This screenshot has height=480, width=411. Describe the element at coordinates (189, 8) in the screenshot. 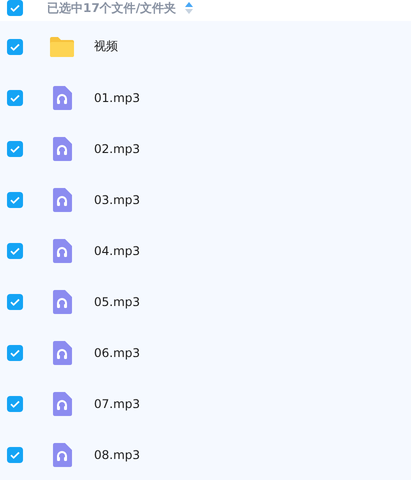

I see `sort-icon` at that location.